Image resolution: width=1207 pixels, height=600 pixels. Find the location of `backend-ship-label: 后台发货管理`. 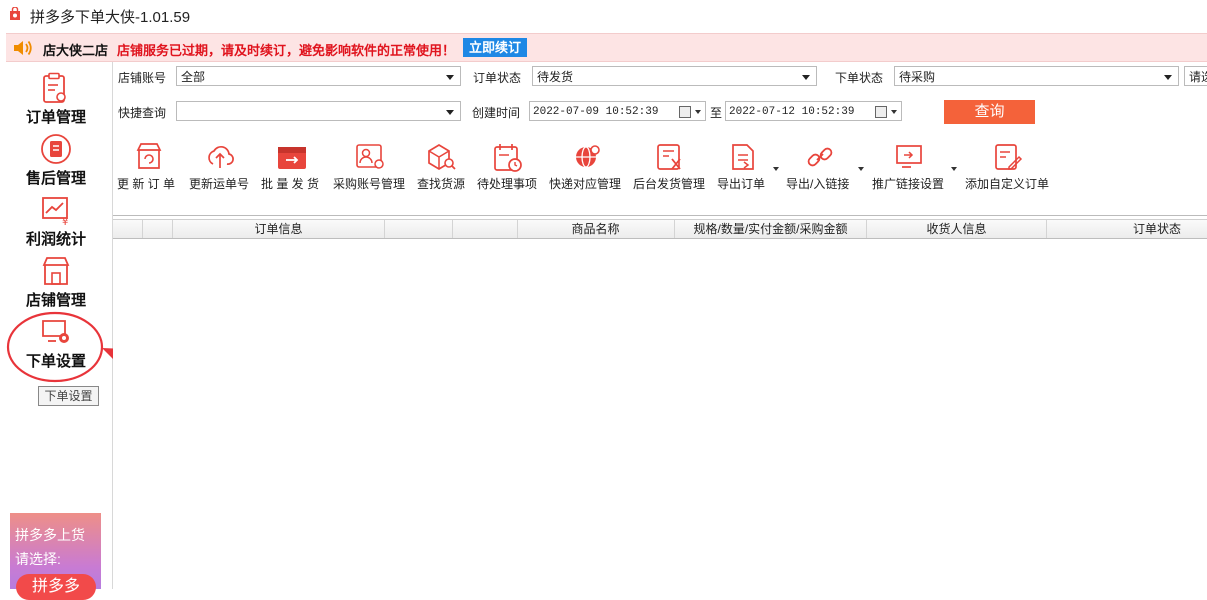

backend-ship-label: 后台发货管理 is located at coordinates (669, 184).